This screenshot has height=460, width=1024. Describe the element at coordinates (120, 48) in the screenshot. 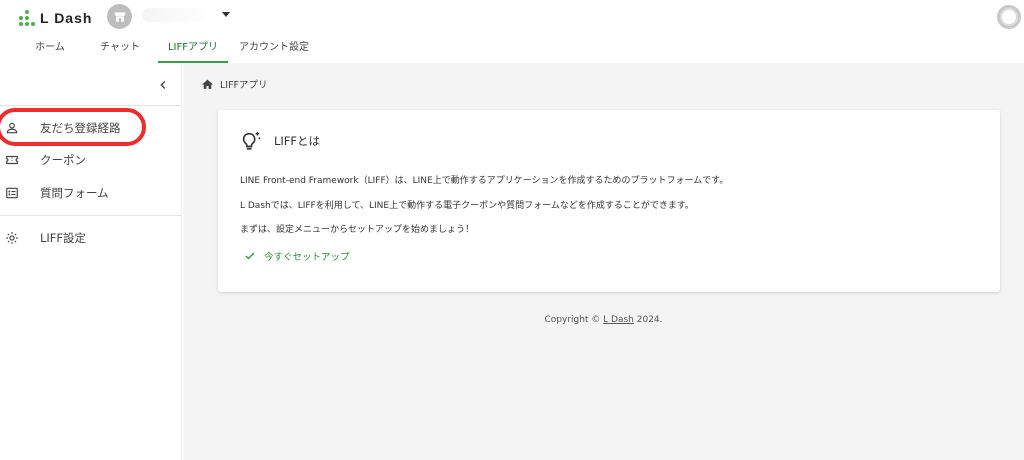

I see `tab-chat: チャット` at that location.